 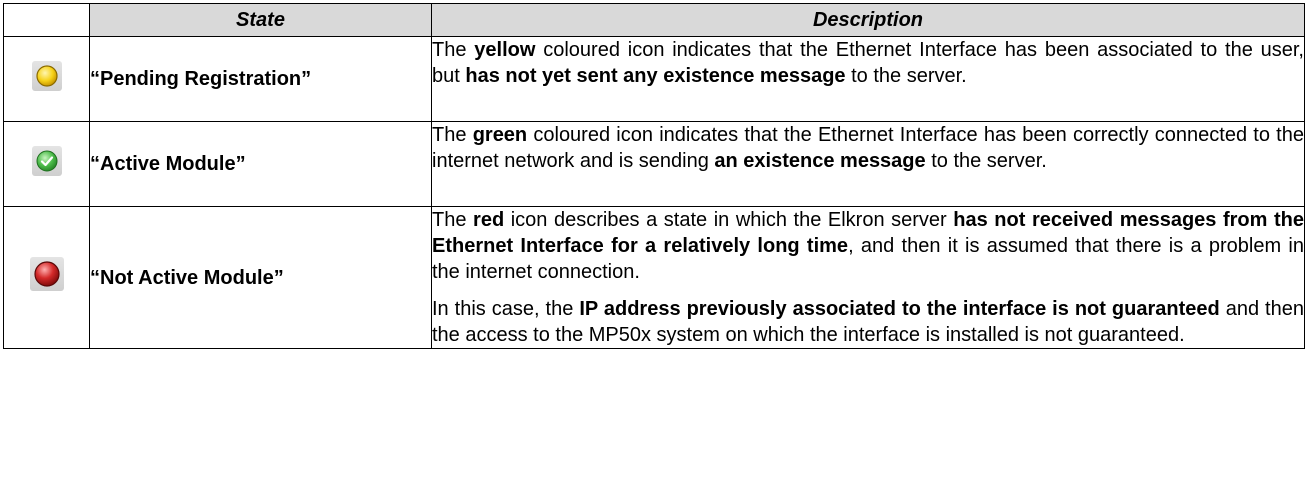 I want to click on header-icon-cell, so click(x=46, y=20).